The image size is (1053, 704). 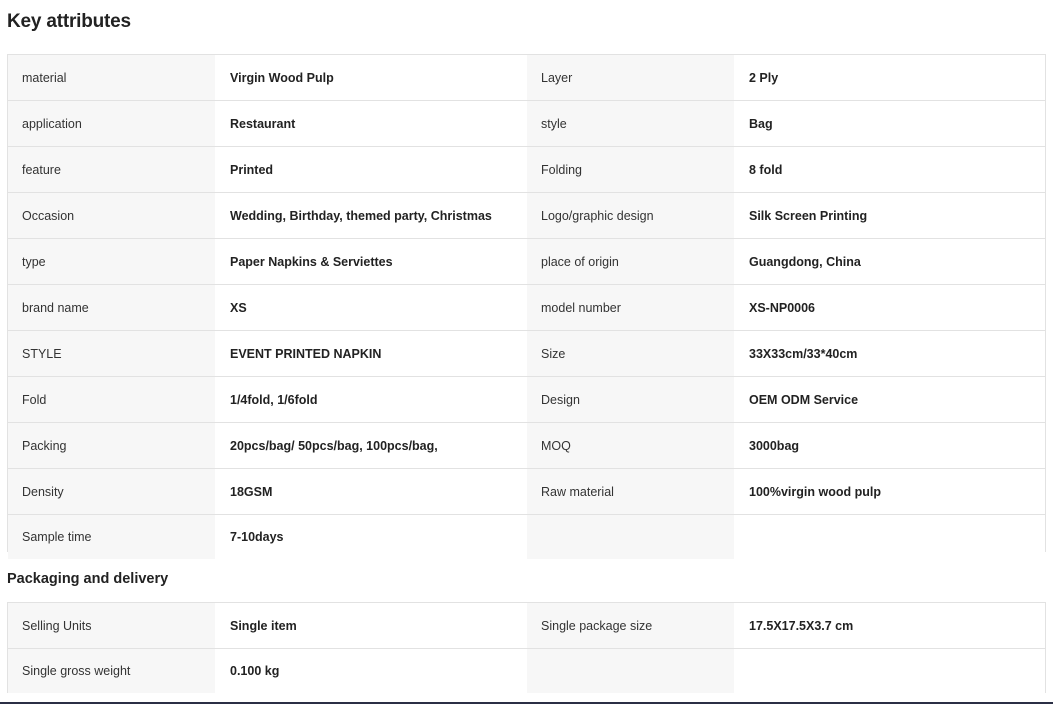 I want to click on attribute-key: Sample time, so click(x=111, y=537).